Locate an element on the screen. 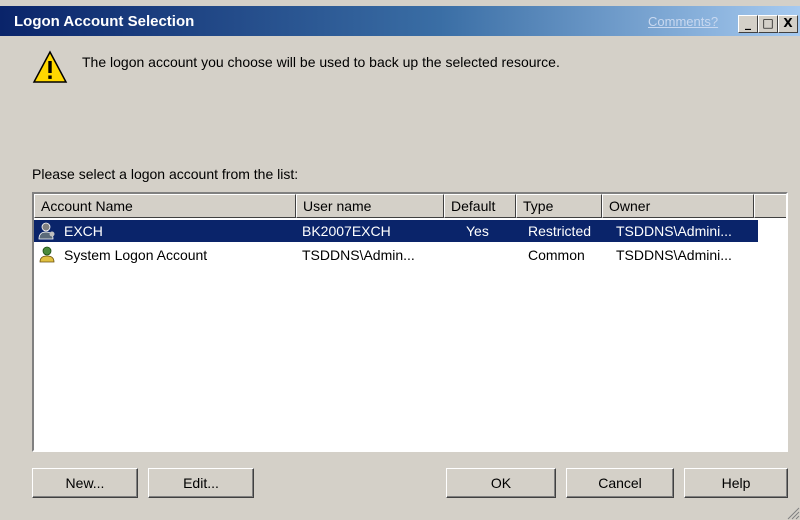  minimize-button: _ is located at coordinates (748, 24).